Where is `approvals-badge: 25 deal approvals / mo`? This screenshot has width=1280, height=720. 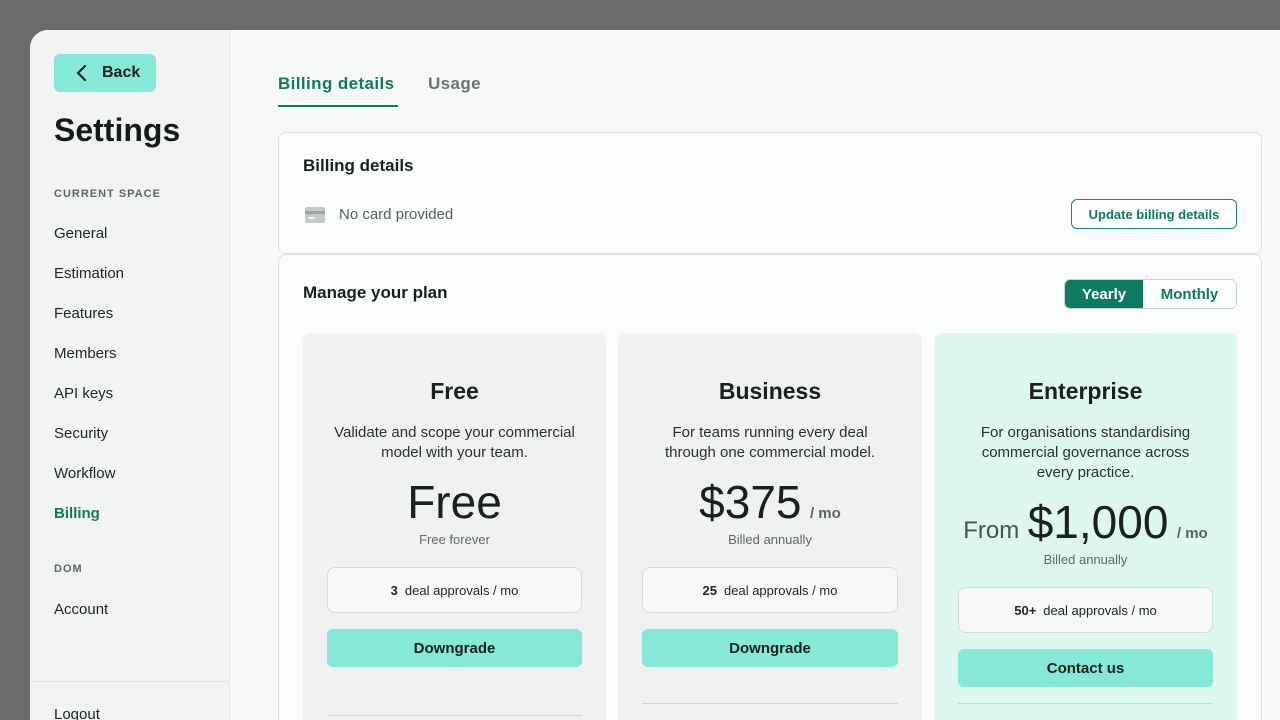 approvals-badge: 25 deal approvals / mo is located at coordinates (770, 590).